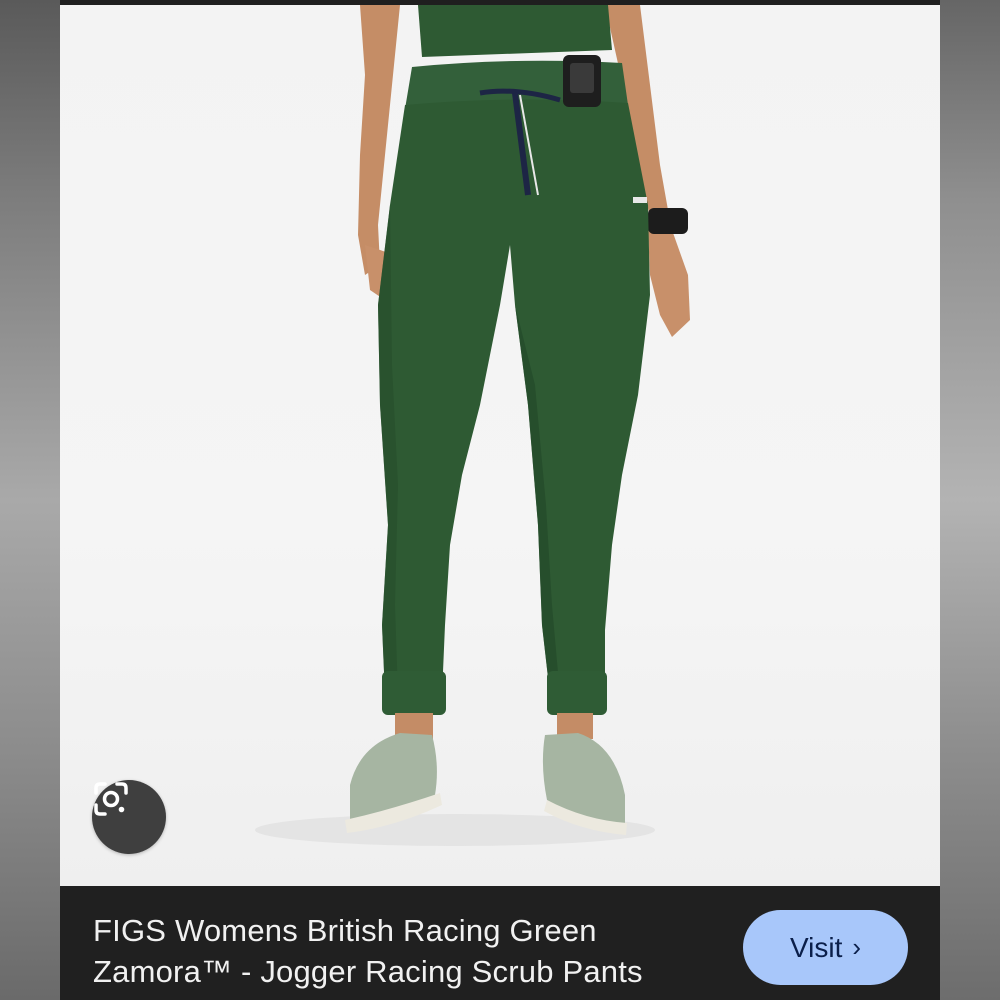  What do you see at coordinates (640, 200) in the screenshot?
I see `brand-logo` at bounding box center [640, 200].